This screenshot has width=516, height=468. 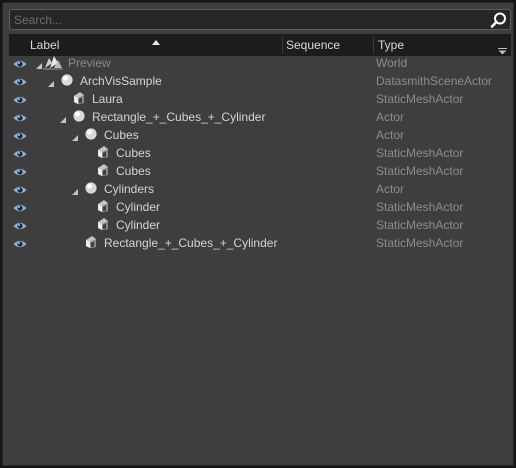 What do you see at coordinates (499, 20) in the screenshot?
I see `search-icon` at bounding box center [499, 20].